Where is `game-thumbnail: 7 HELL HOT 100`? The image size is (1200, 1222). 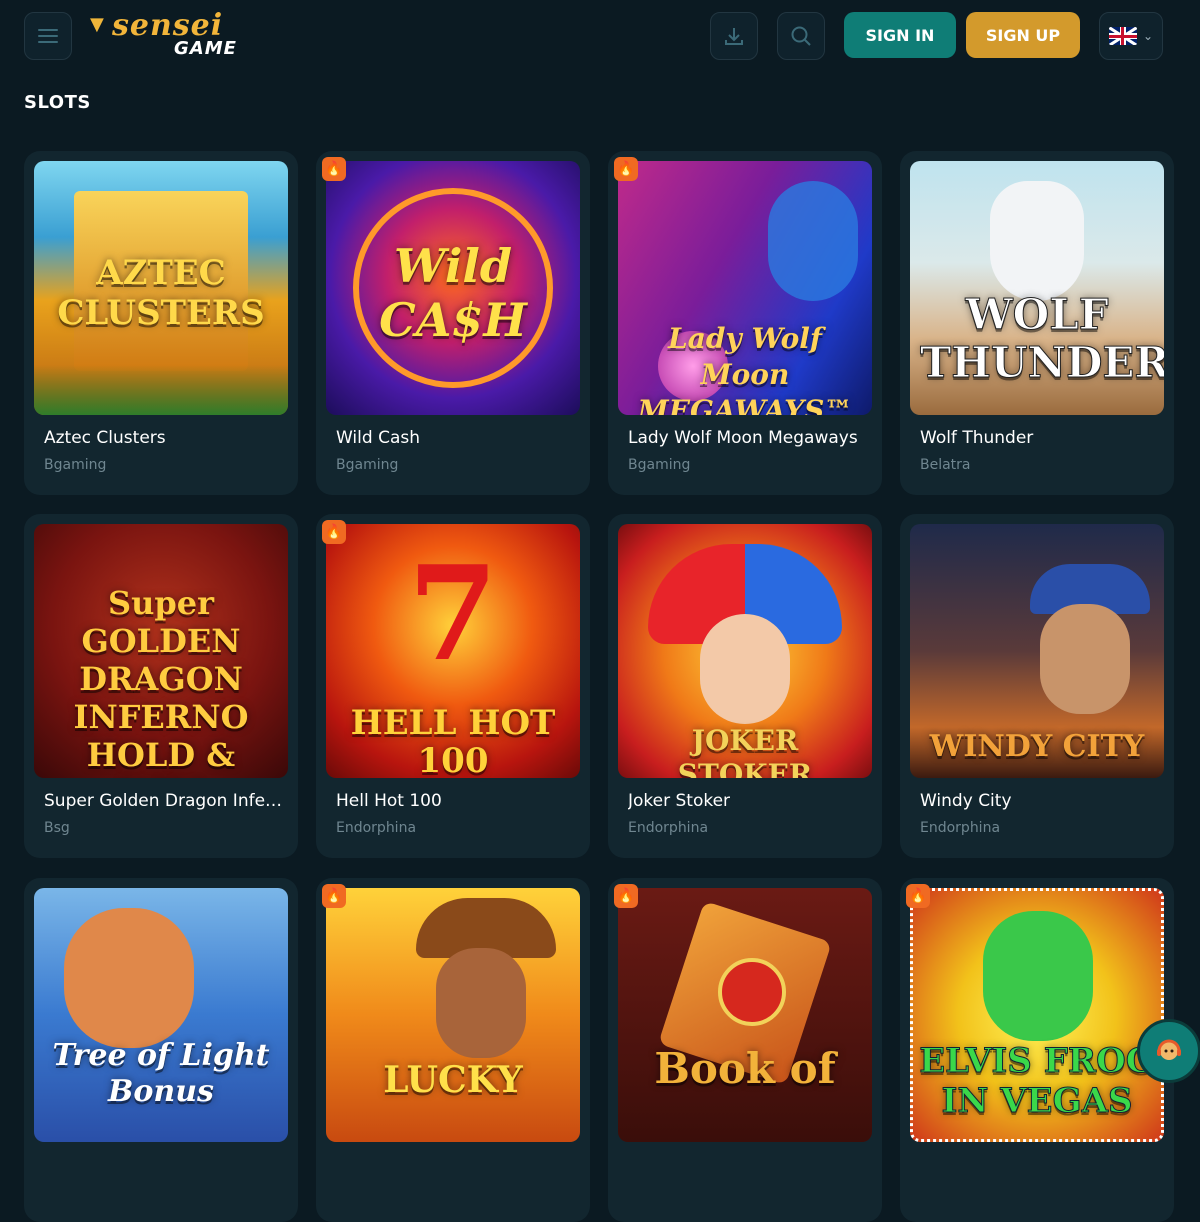 game-thumbnail: 7 HELL HOT 100 is located at coordinates (453, 651).